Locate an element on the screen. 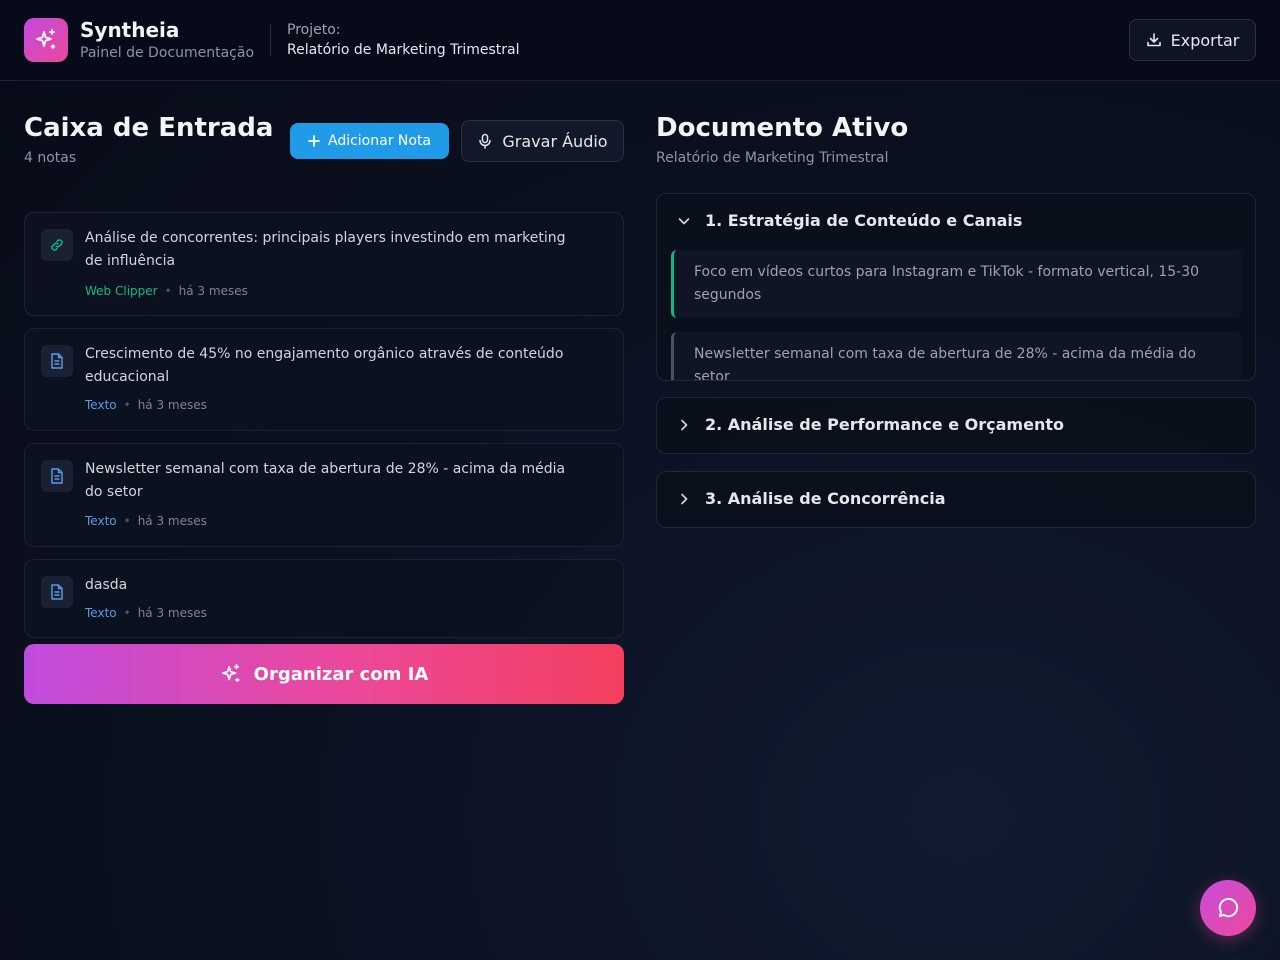 The width and height of the screenshot is (1280, 960). brand-name: Syntheia is located at coordinates (130, 30).